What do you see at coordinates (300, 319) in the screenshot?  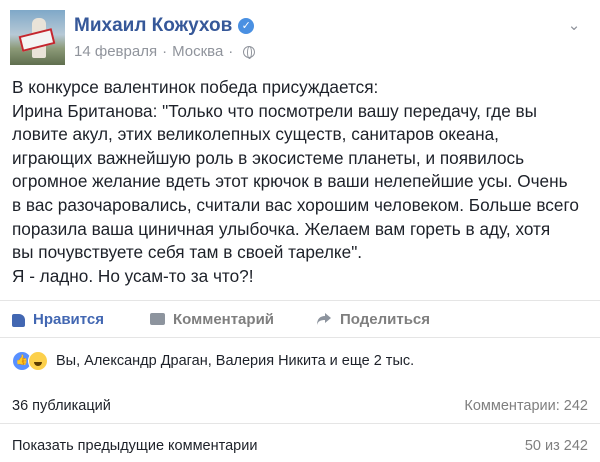 I see `post-actions-bar: Нравится Комментарий Поделиться` at bounding box center [300, 319].